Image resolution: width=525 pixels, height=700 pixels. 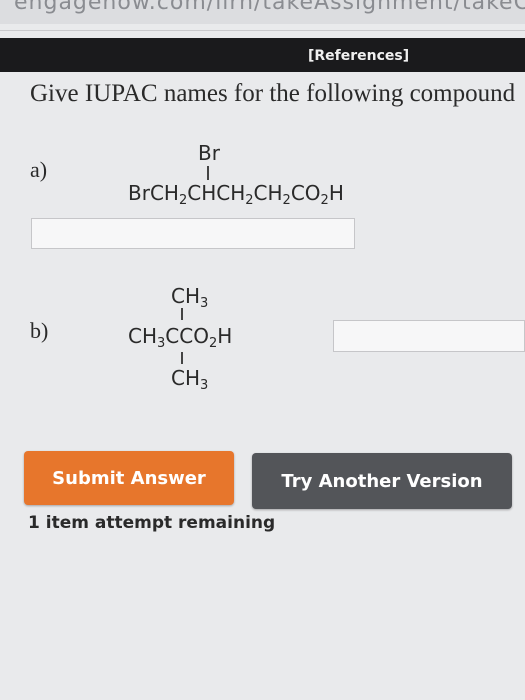 I want to click on attempts-remaining-text: 1 item attempt remaining, so click(x=152, y=523).